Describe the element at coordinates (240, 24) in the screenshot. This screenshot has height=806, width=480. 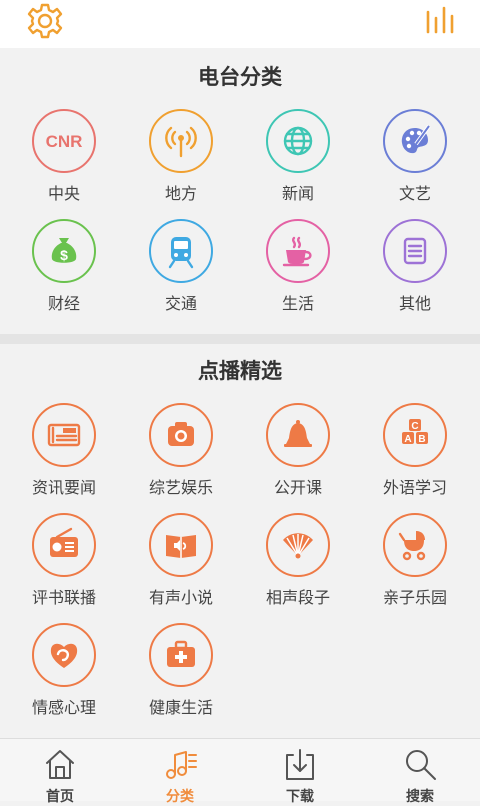
I see `top-bar` at that location.